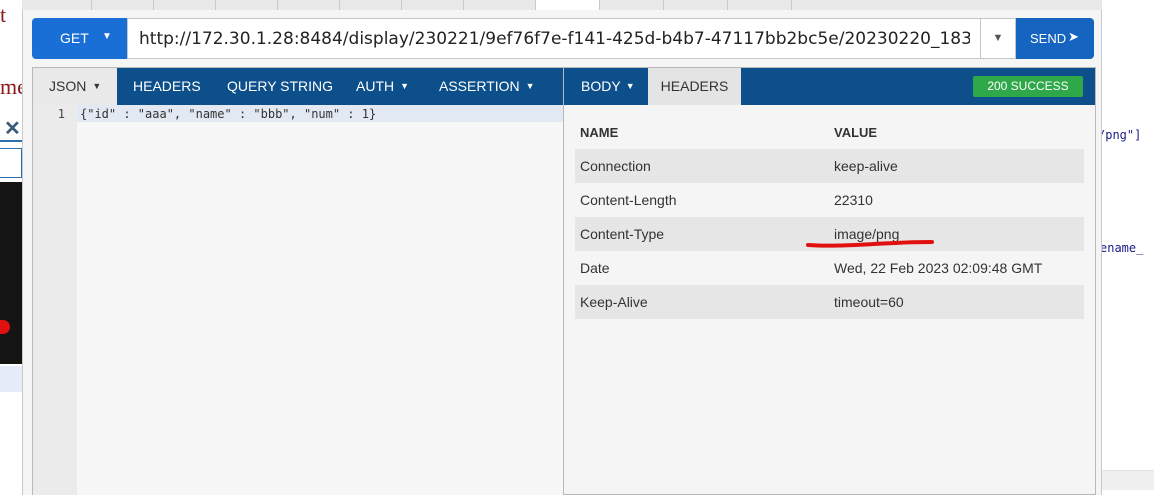  Describe the element at coordinates (959, 200) in the screenshot. I see `header-value-cell: 22310` at that location.